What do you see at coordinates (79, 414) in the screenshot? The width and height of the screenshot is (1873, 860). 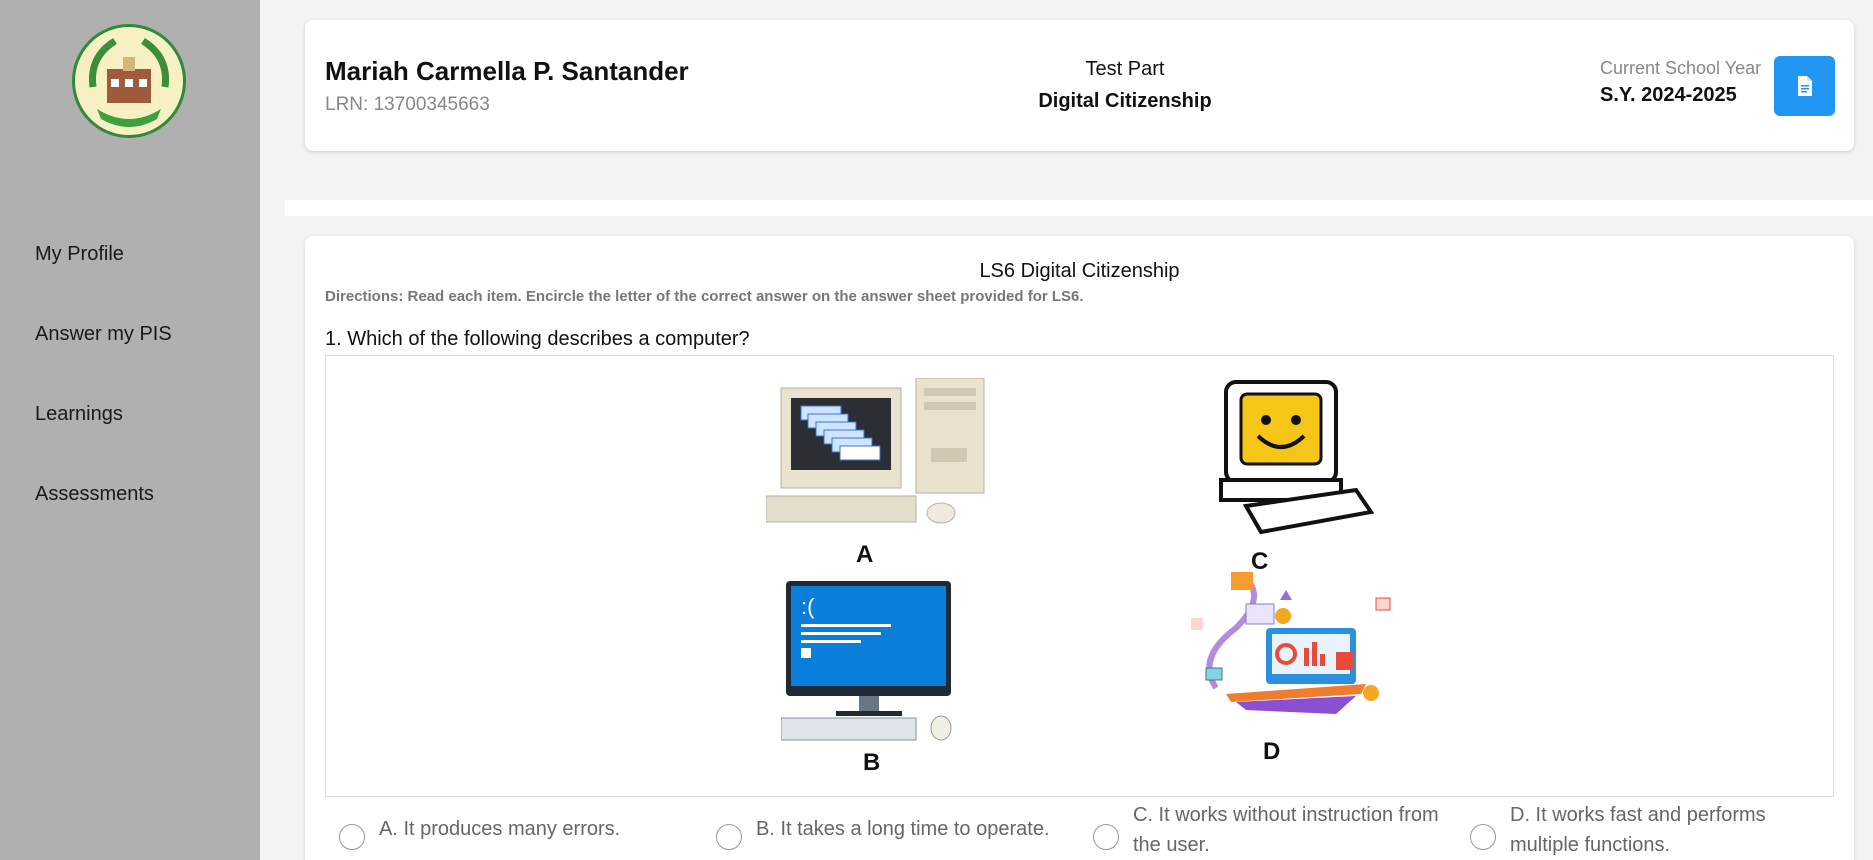 I see `nav-learnings: Learnings` at bounding box center [79, 414].